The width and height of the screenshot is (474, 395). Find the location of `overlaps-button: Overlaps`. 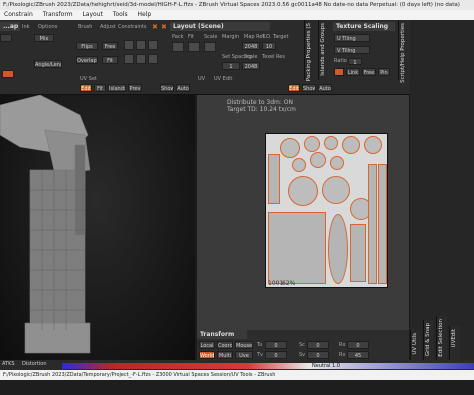

overlaps-button: Overlaps is located at coordinates (87, 60).